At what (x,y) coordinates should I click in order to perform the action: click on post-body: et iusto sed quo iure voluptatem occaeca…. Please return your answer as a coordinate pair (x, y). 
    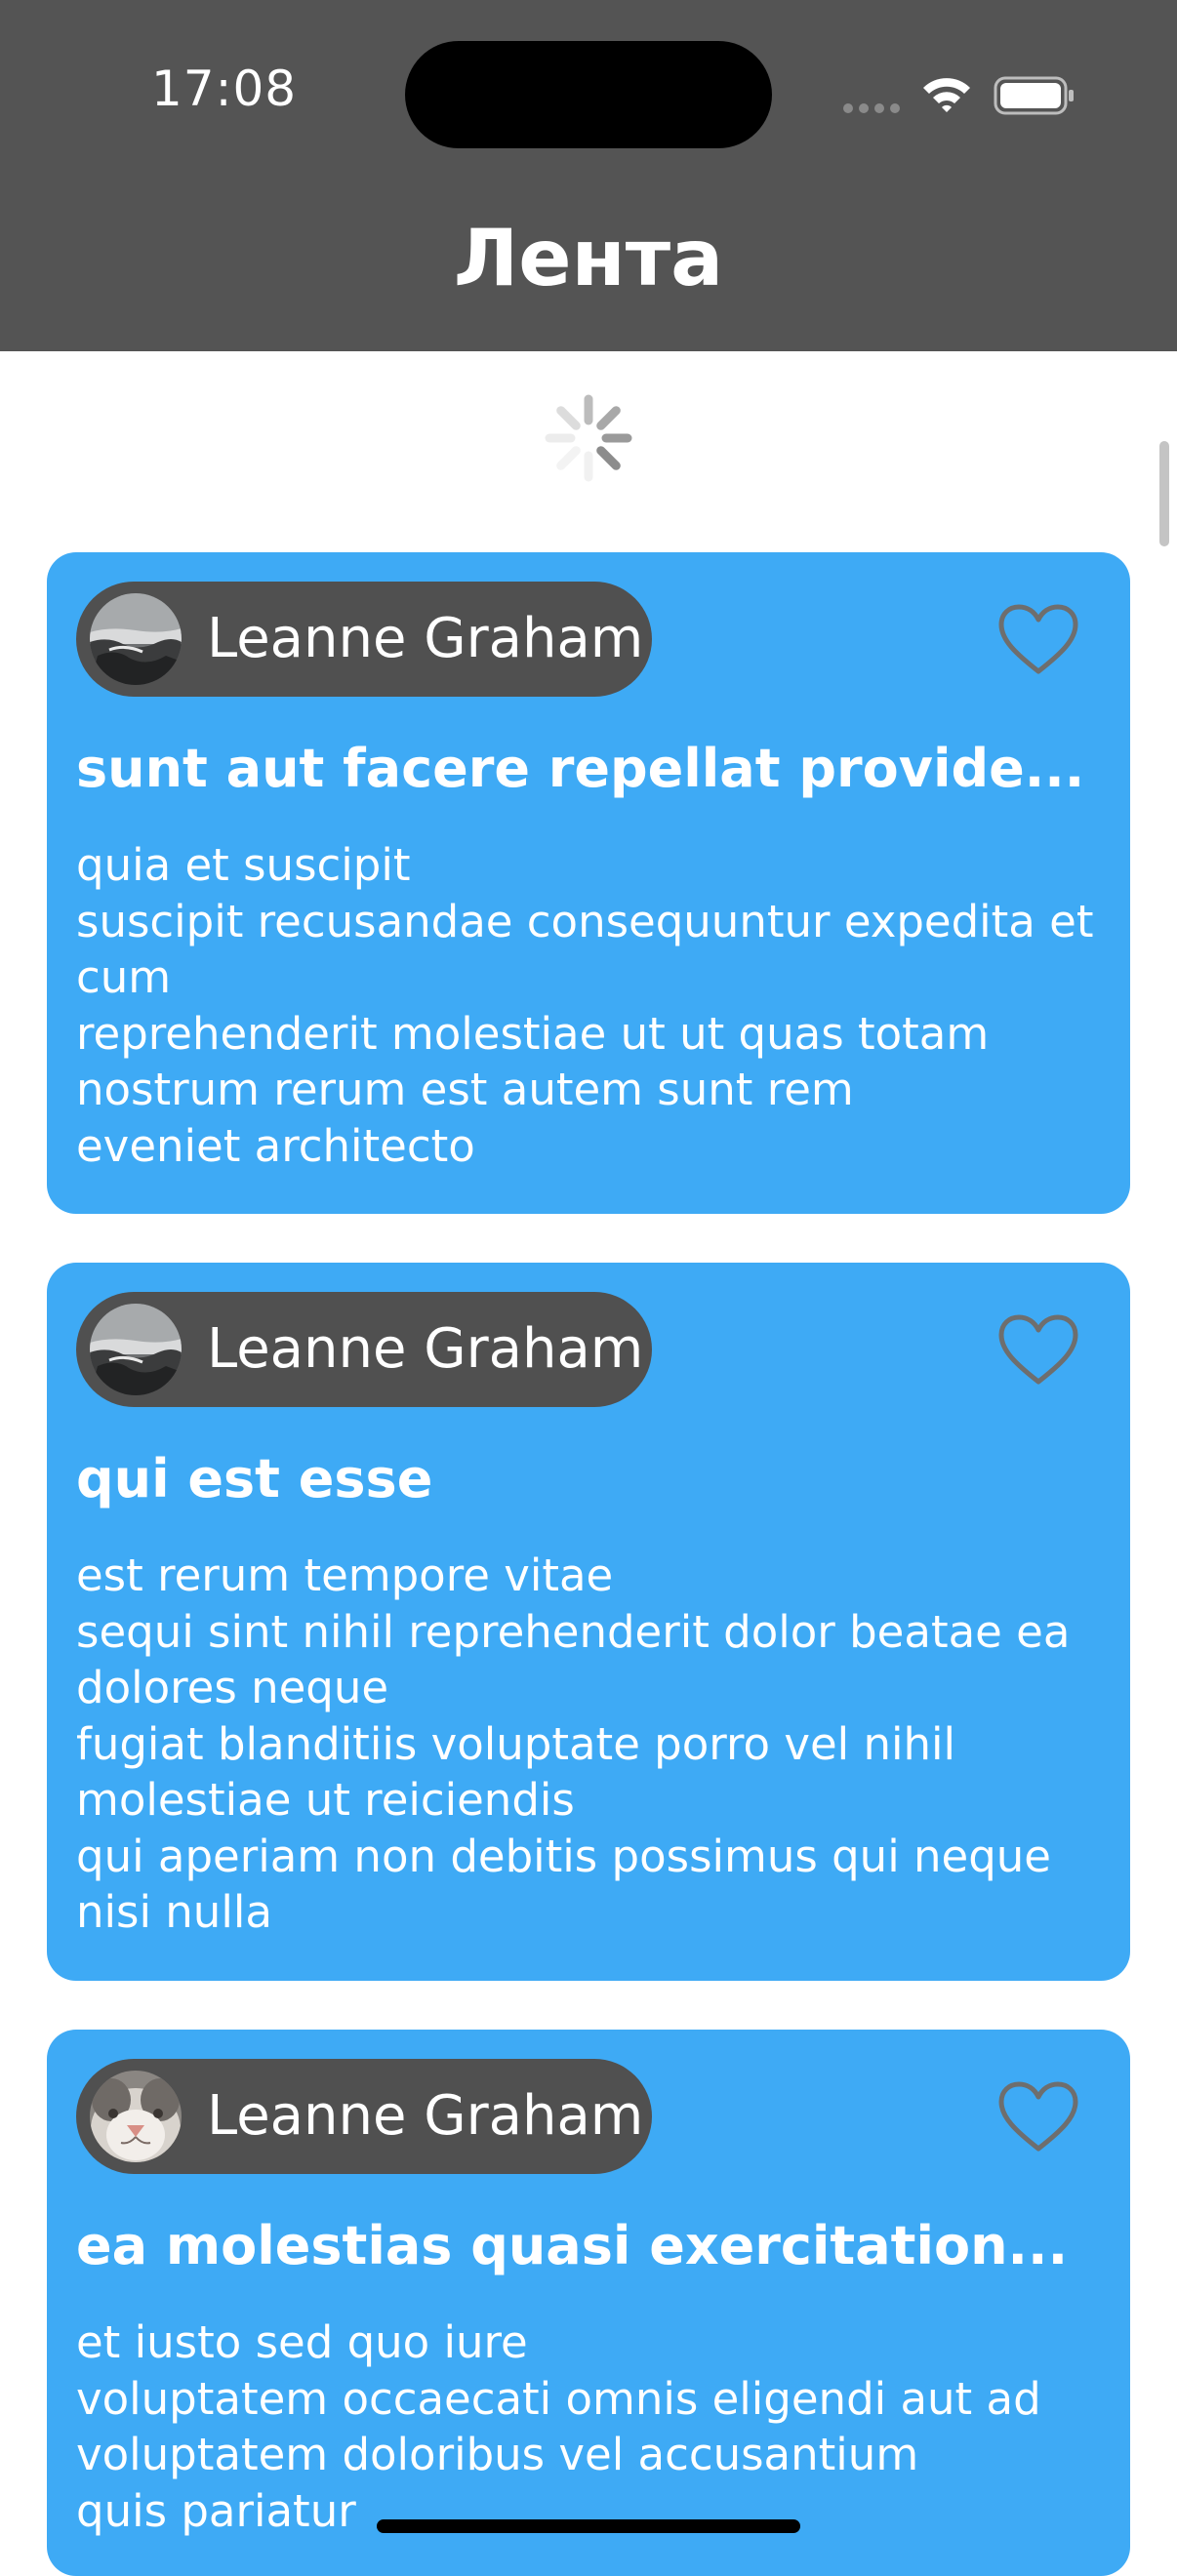
    Looking at the image, I should click on (558, 2426).